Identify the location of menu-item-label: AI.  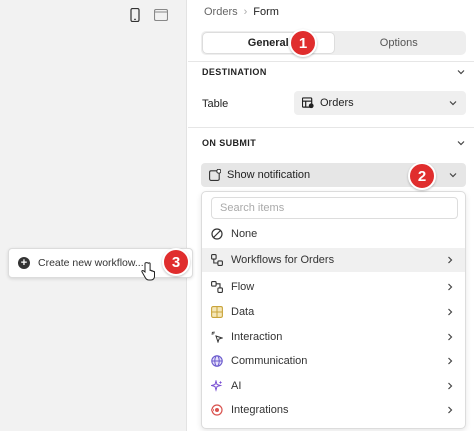
(236, 386).